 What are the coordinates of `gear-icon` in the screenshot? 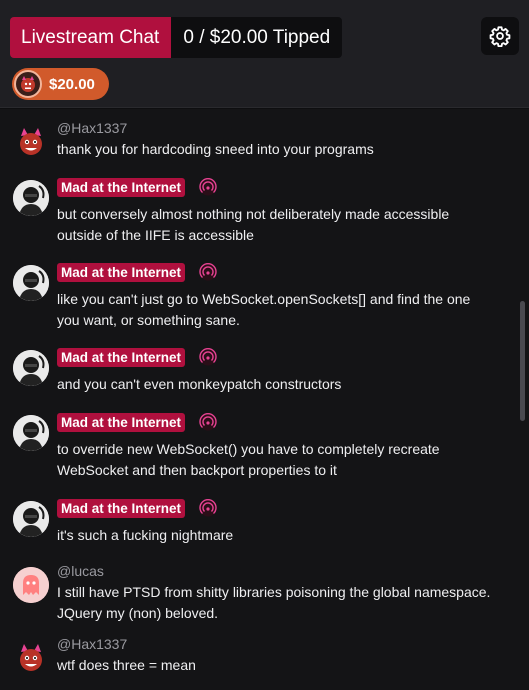 It's located at (500, 36).